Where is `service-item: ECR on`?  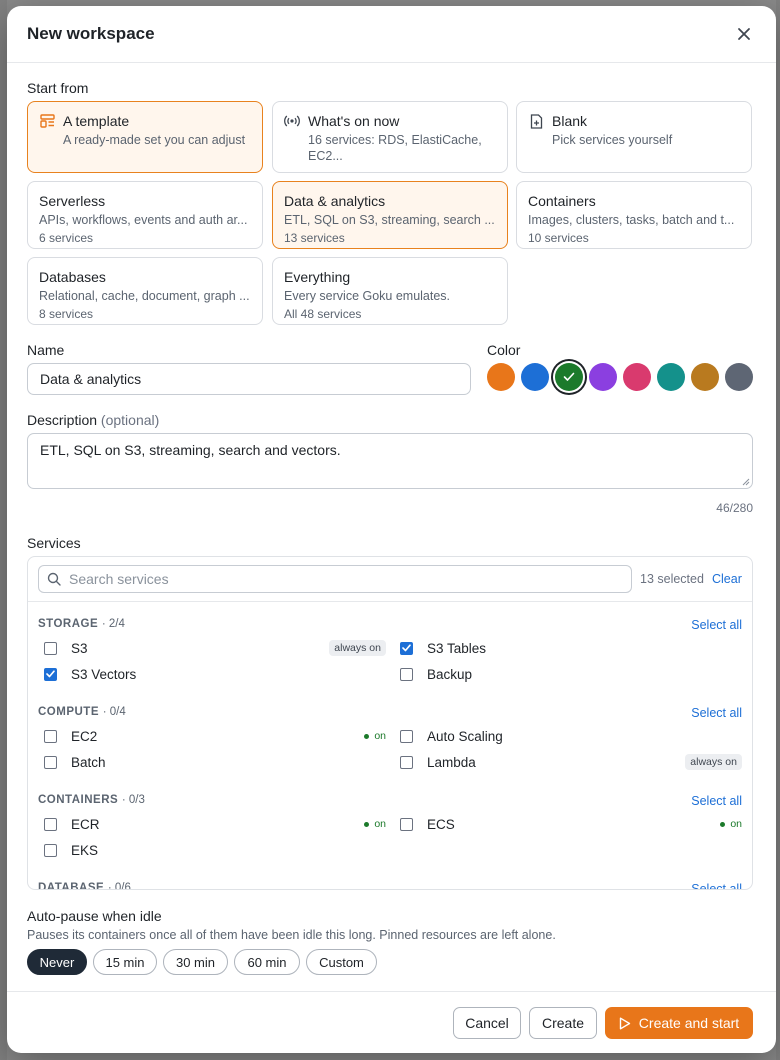 service-item: ECR on is located at coordinates (215, 824).